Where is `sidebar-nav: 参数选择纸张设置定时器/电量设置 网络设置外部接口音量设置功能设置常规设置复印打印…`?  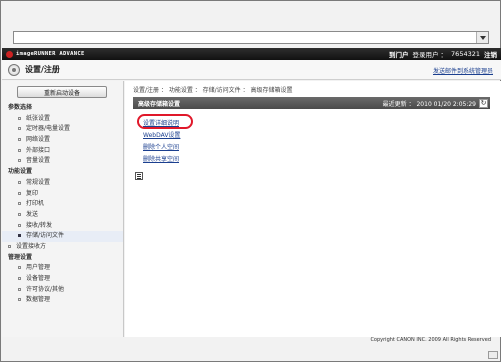
sidebar-nav: 参数选择纸张设置定时器/电量设置 网络设置外部接口音量设置功能设置常规设置复印打印… is located at coordinates (62, 204).